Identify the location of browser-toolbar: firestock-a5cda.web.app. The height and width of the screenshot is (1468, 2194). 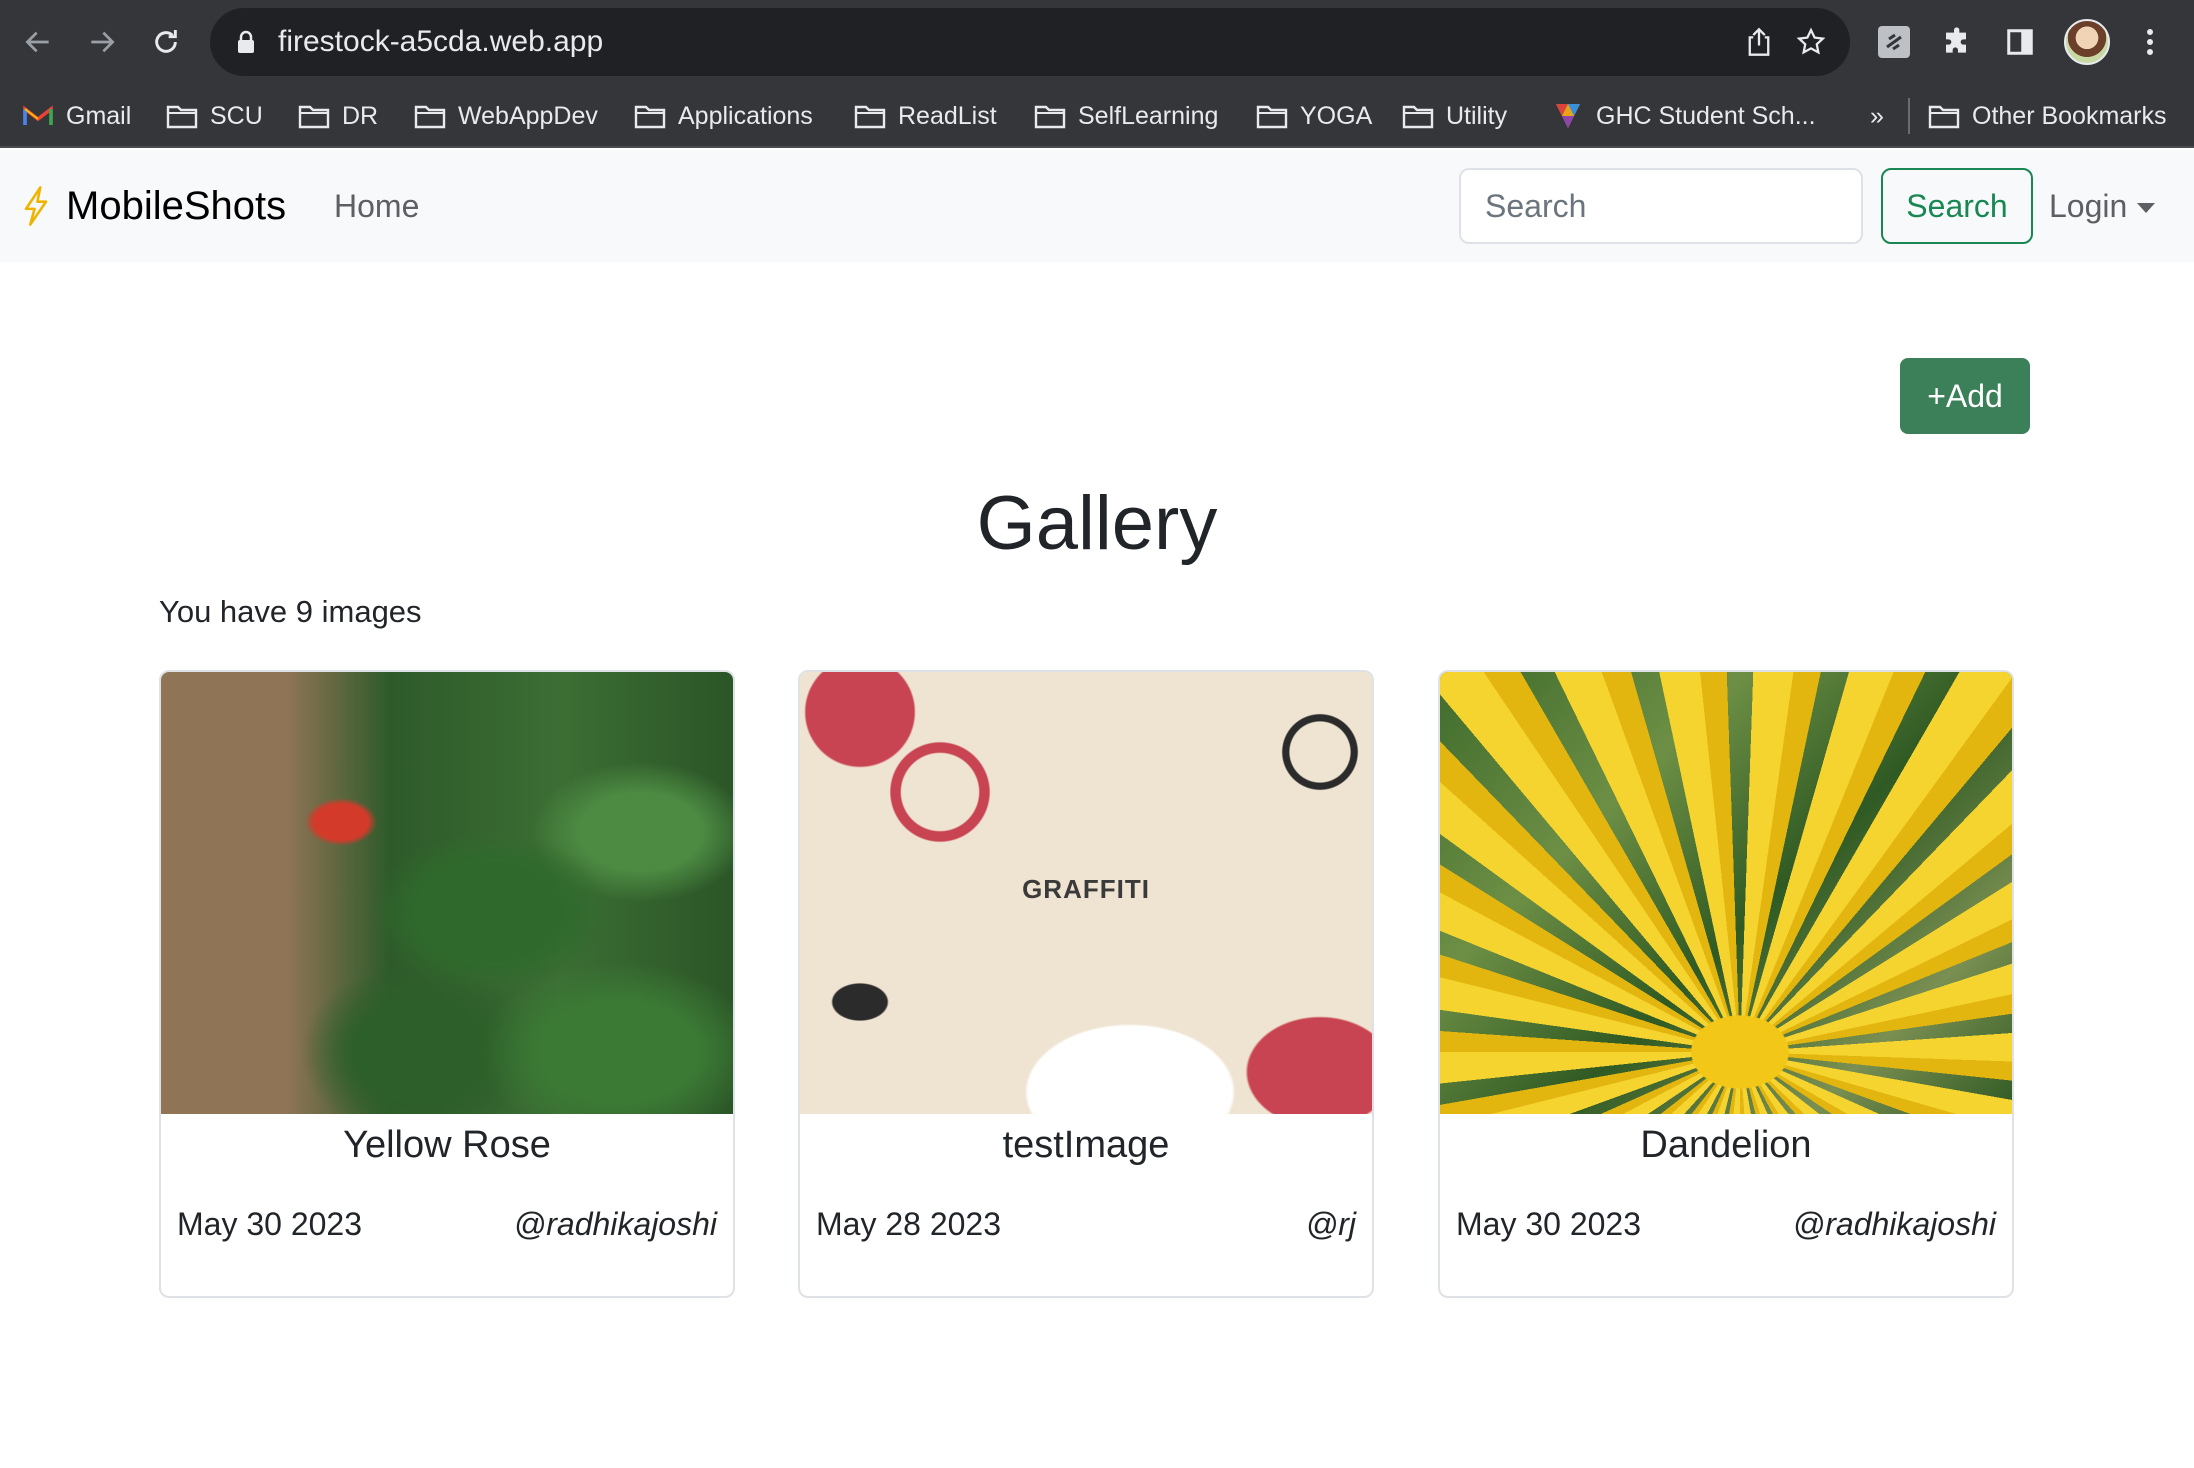
(1097, 42).